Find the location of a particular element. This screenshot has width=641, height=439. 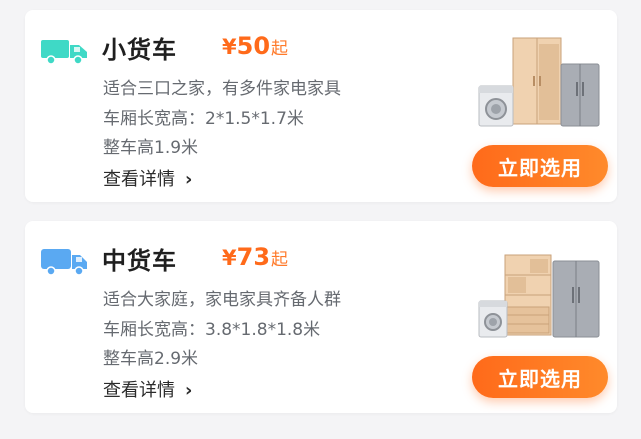

vehicle-height: 整车高2.9米 is located at coordinates (151, 359).